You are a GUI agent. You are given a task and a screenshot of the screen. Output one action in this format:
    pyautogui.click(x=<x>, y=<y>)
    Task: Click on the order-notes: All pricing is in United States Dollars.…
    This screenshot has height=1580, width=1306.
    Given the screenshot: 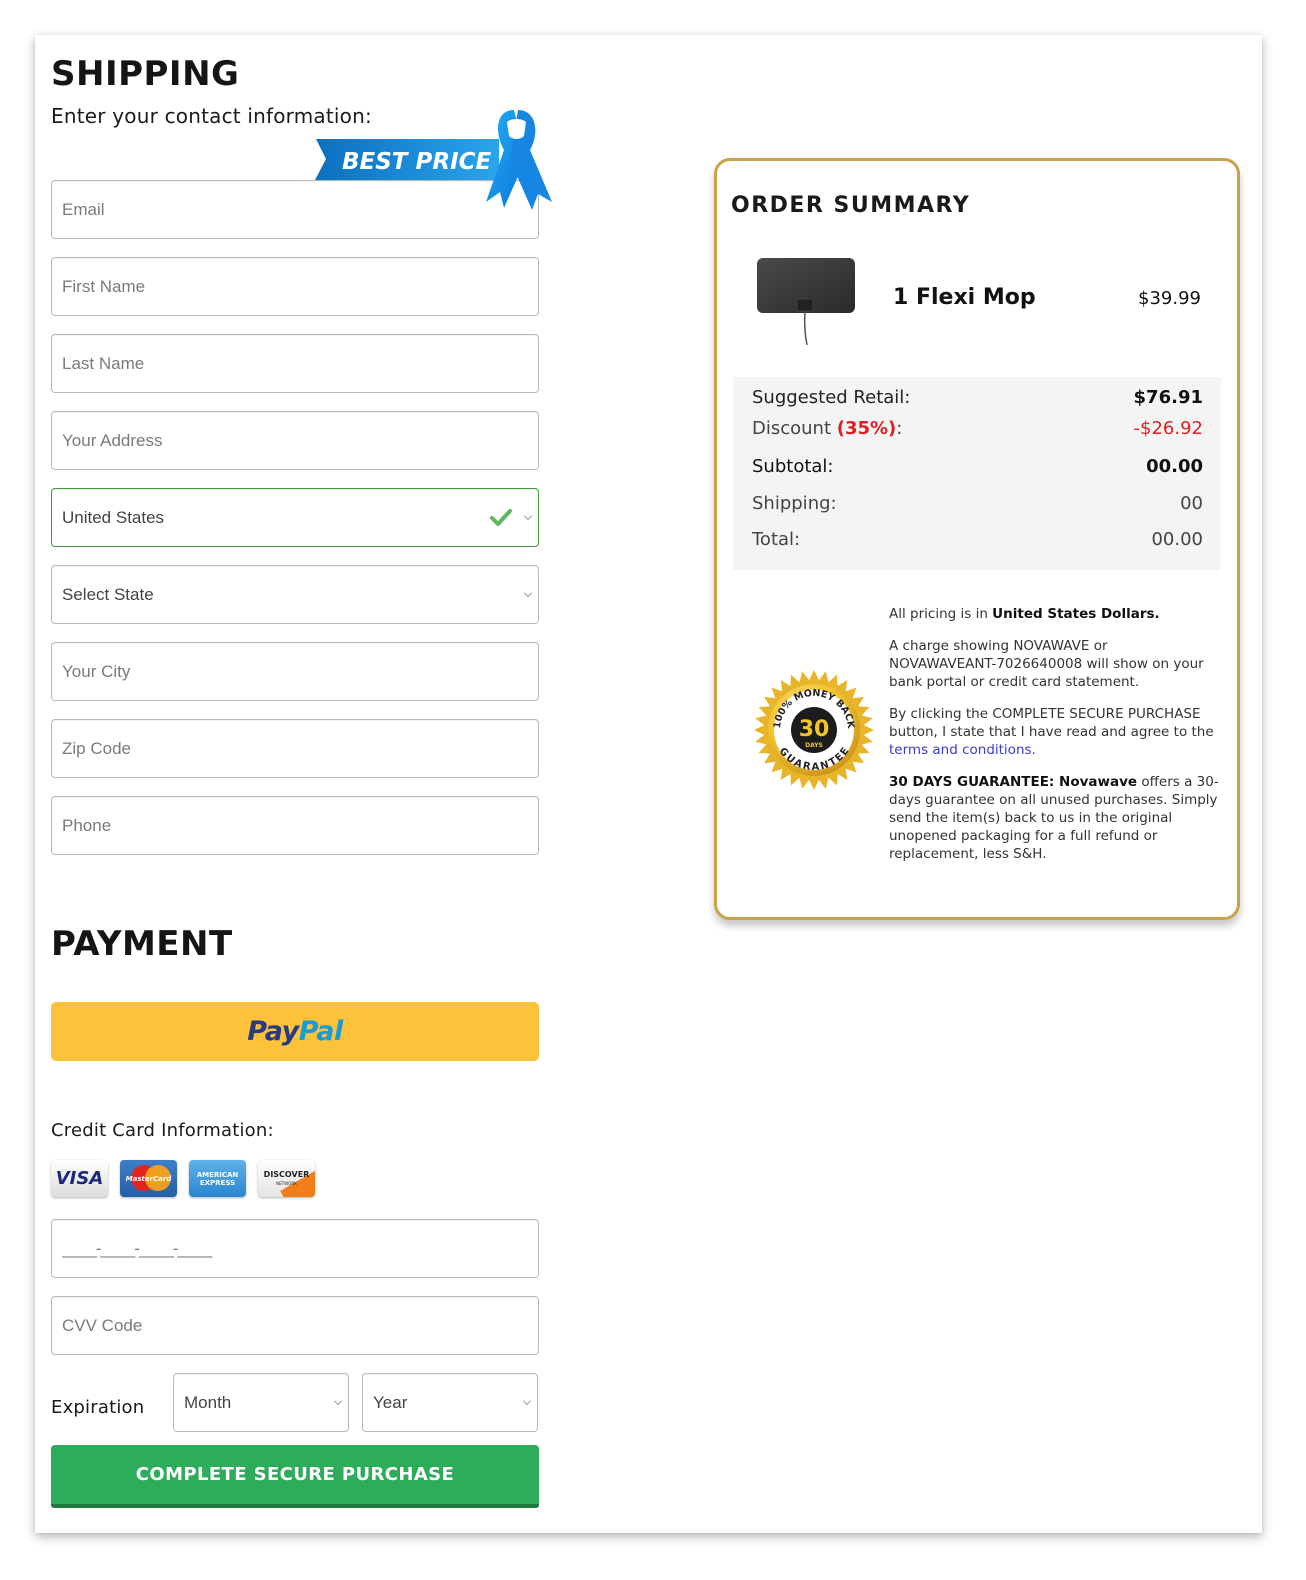 What is the action you would take?
    pyautogui.click(x=1054, y=741)
    